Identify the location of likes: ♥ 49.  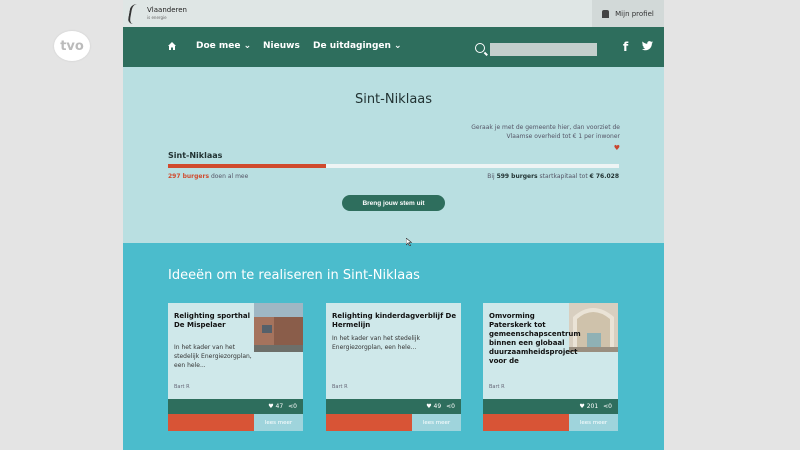
(433, 406).